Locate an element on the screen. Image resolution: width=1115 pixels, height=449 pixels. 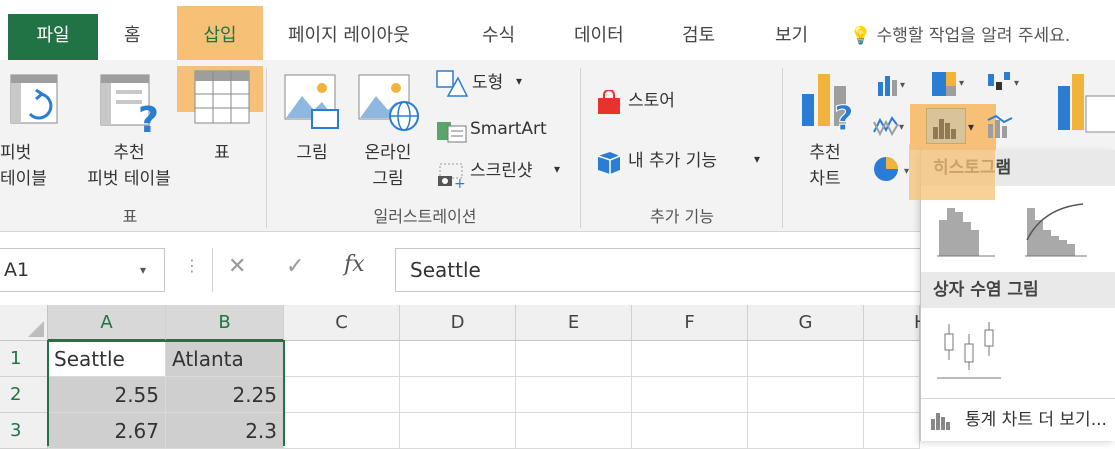
statistic-chart-button is located at coordinates (946, 126).